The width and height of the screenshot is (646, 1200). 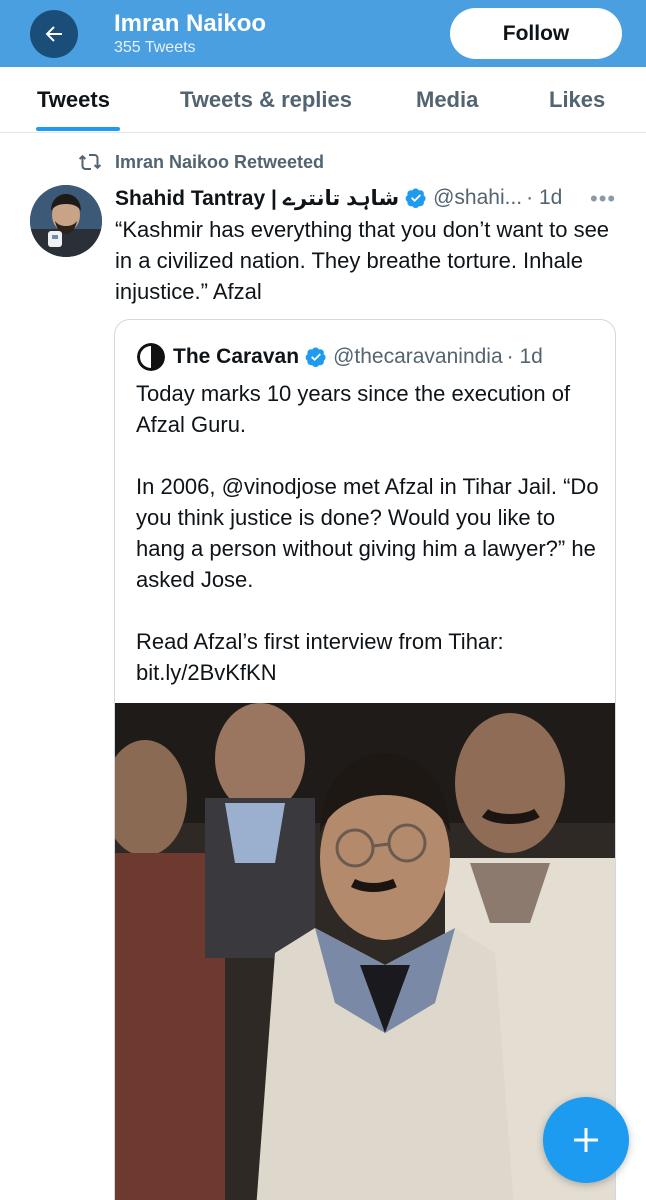 I want to click on more-icon: •••, so click(x=603, y=199).